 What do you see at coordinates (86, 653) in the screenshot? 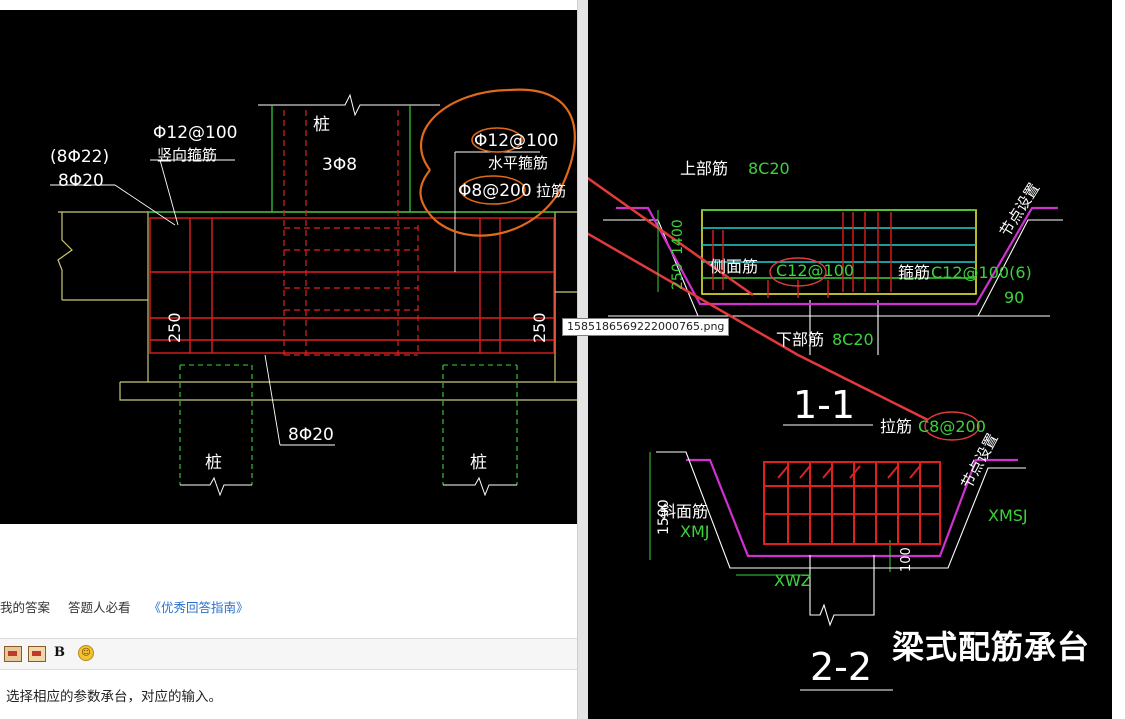
I see `emoji-icon: ☺` at bounding box center [86, 653].